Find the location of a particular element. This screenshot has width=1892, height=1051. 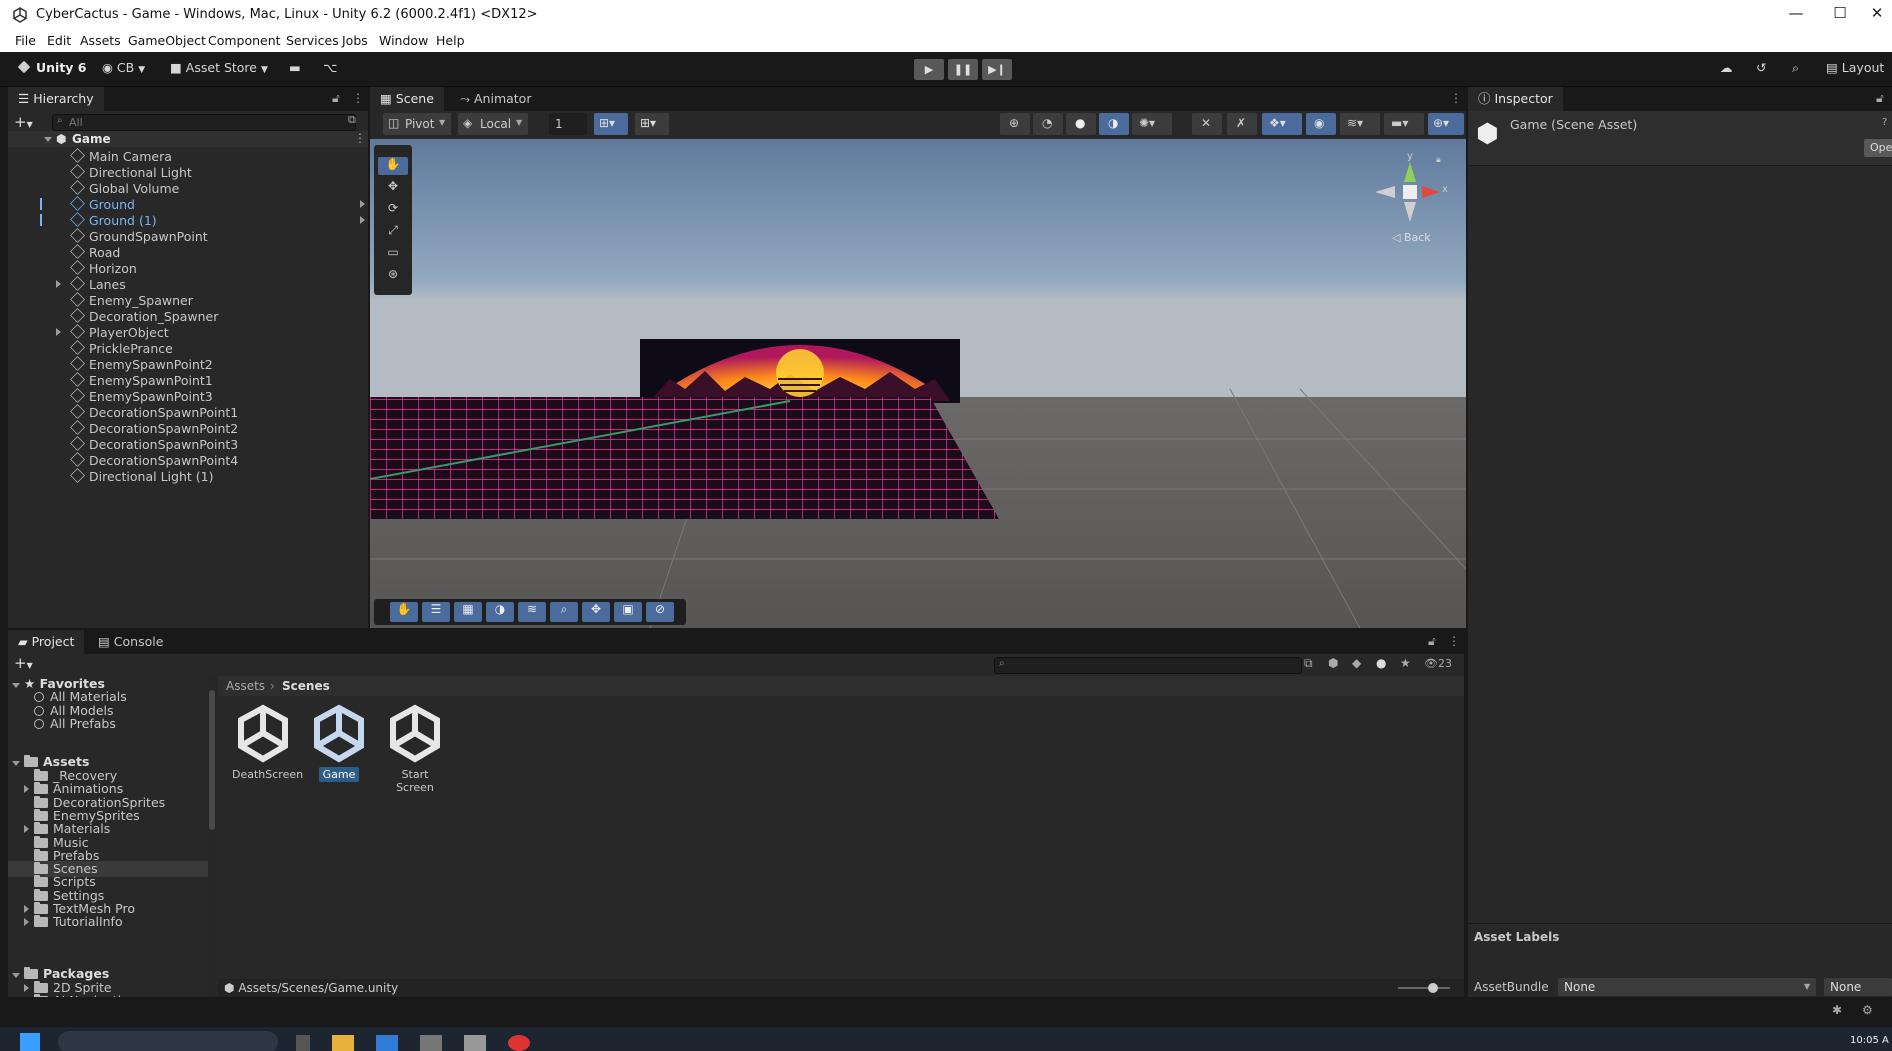

asset-tile: DeathScreen is located at coordinates (265, 743).